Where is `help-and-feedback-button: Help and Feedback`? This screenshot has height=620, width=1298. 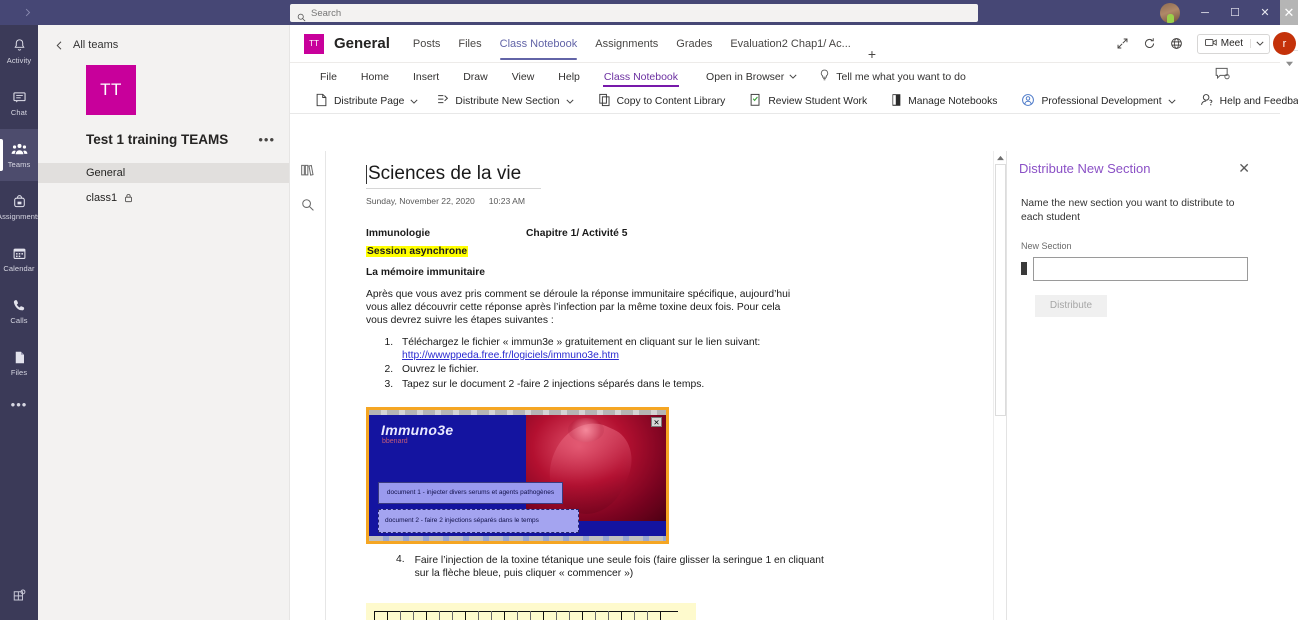 help-and-feedback-button: Help and Feedback is located at coordinates (1244, 102).